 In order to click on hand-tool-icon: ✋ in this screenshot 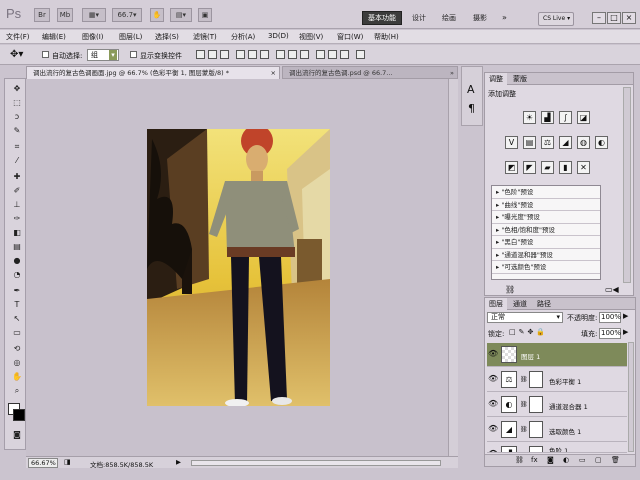, I will do `click(17, 377)`.